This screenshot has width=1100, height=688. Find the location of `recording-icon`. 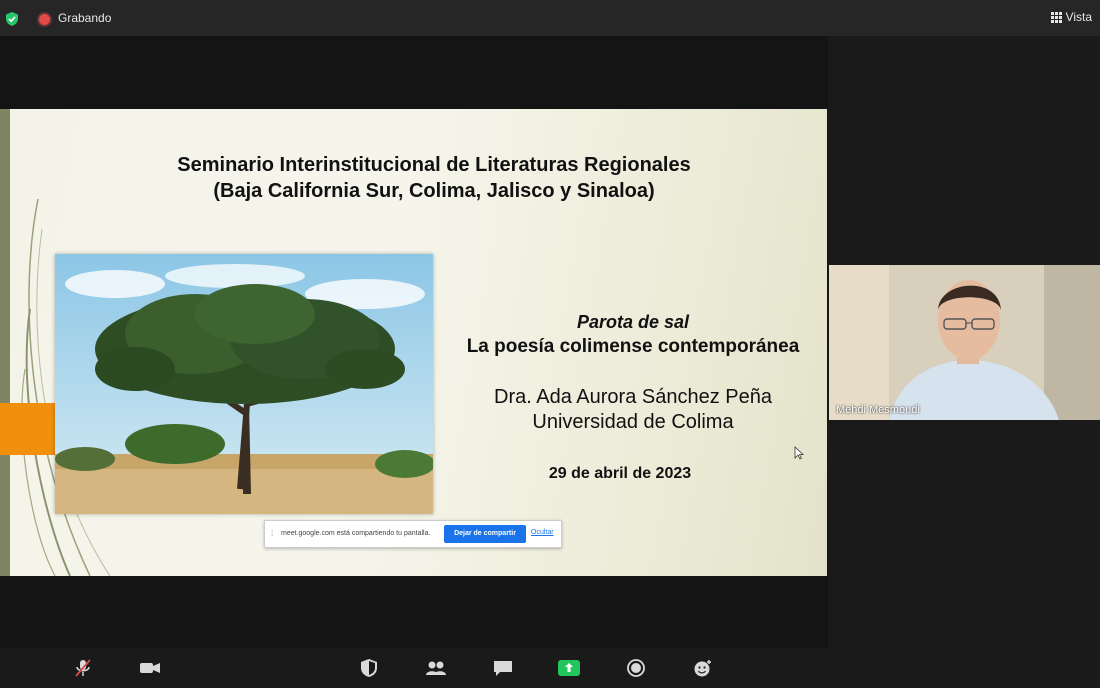

recording-icon is located at coordinates (44, 19).